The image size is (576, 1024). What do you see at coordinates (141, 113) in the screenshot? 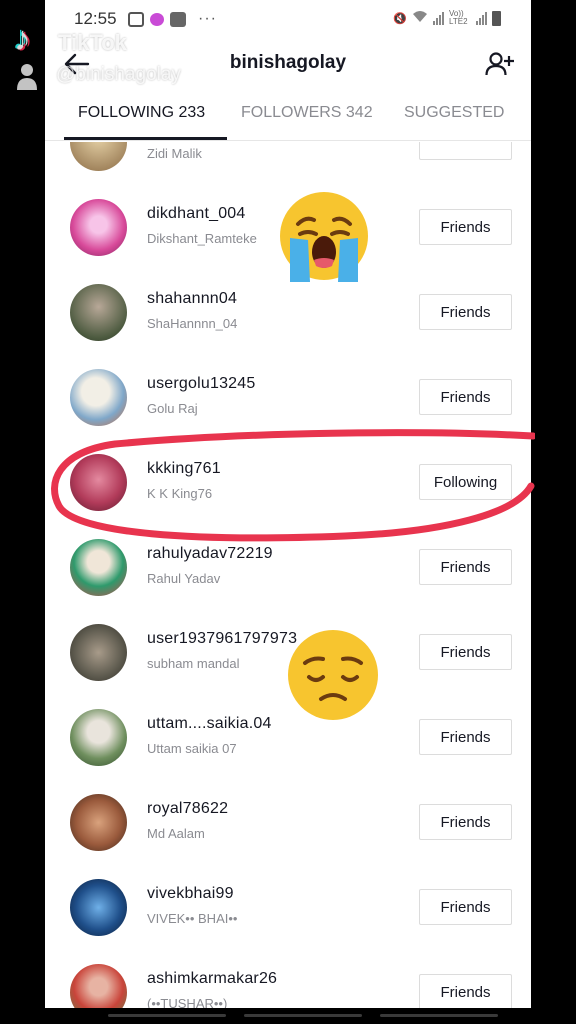
I see `tab-following: FOLLOWING 233` at bounding box center [141, 113].